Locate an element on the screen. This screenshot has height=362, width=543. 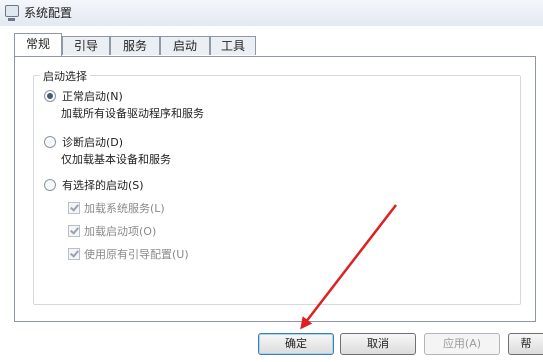
tab-general: 常规 is located at coordinates (38, 44).